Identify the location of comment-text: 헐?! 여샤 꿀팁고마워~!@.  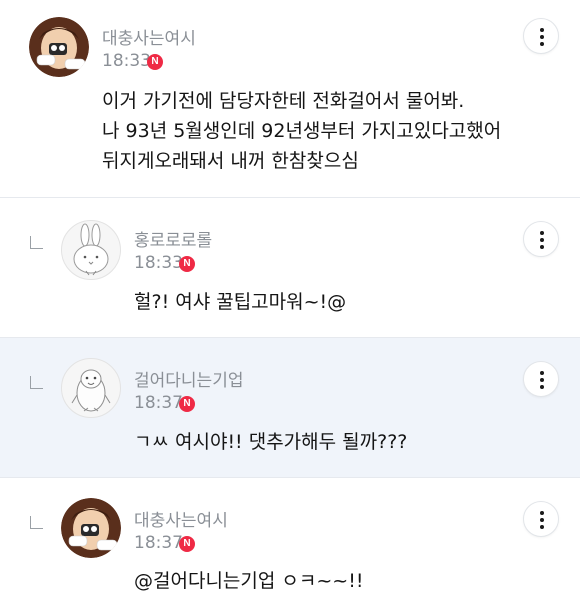
(240, 302).